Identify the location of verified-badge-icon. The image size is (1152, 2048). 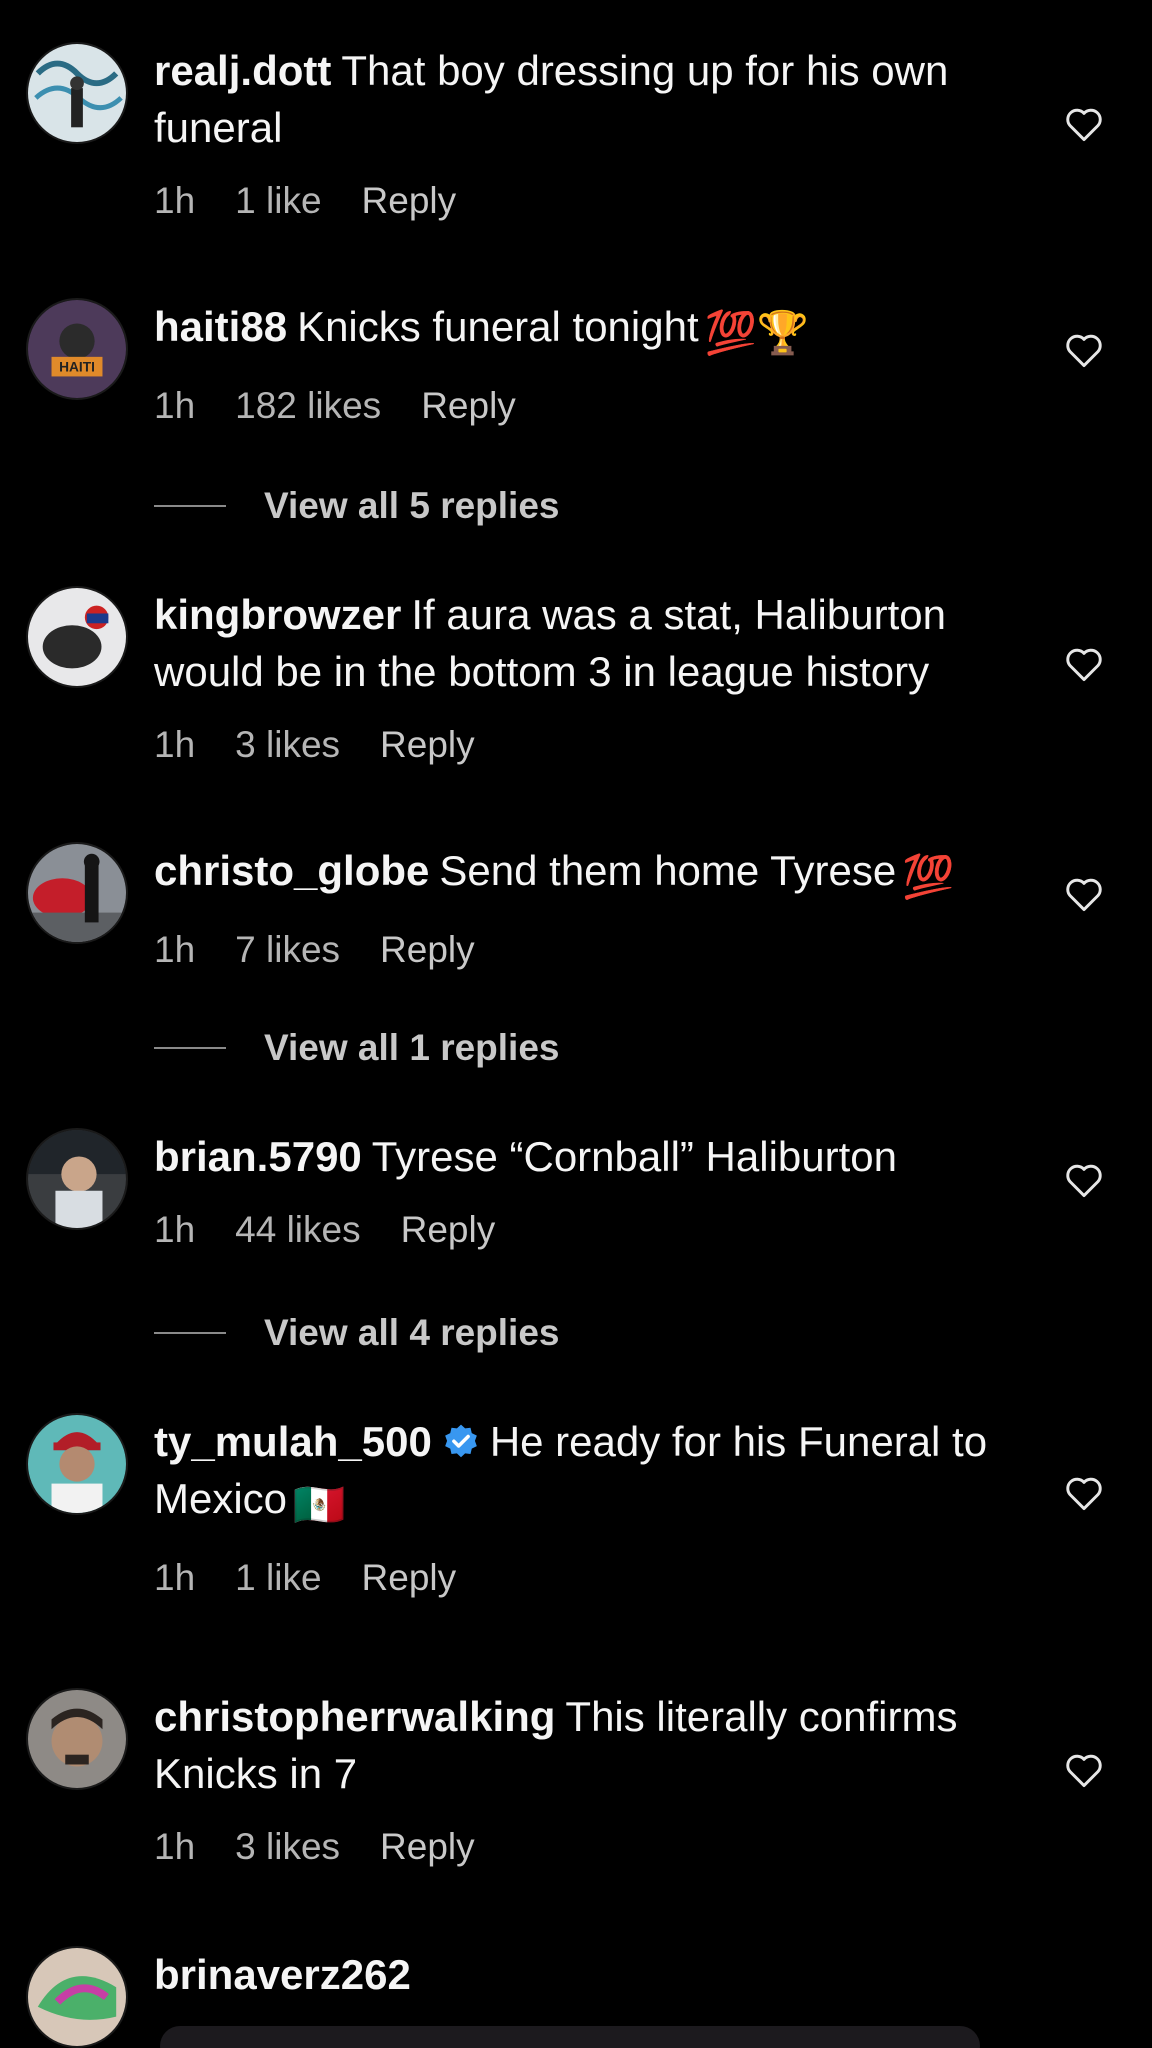
(461, 1438).